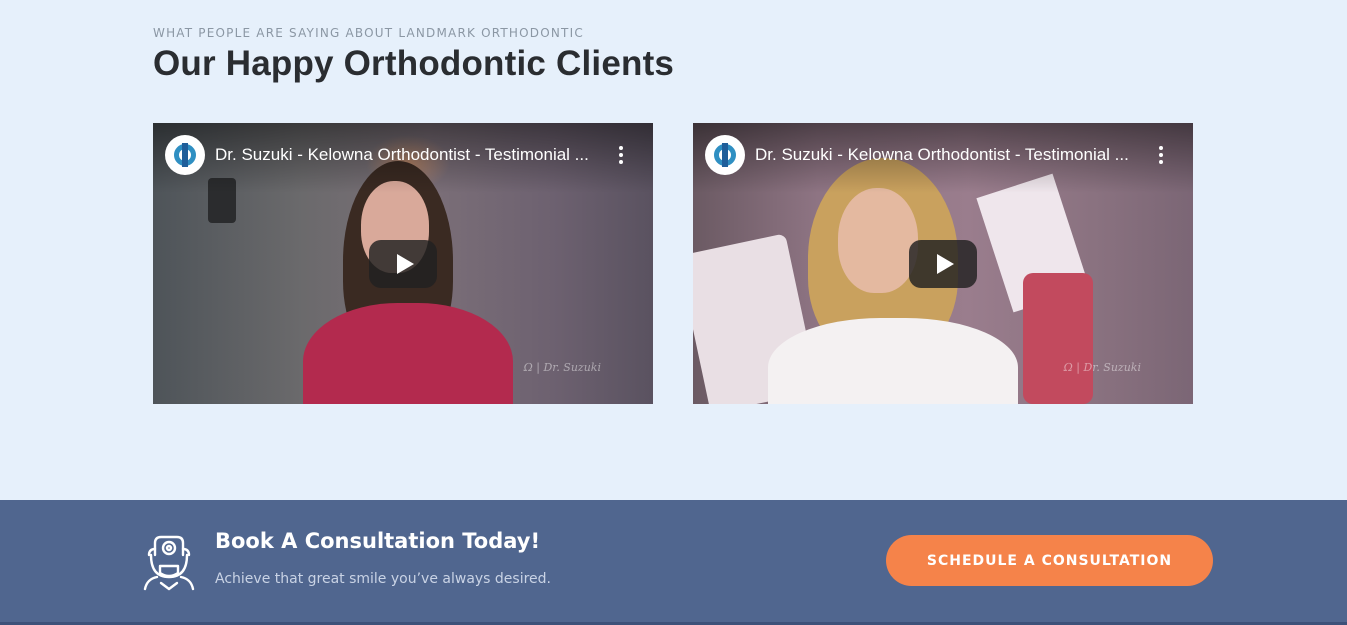  I want to click on section-heading: Our Happy Orthodontic Clients, so click(414, 63).